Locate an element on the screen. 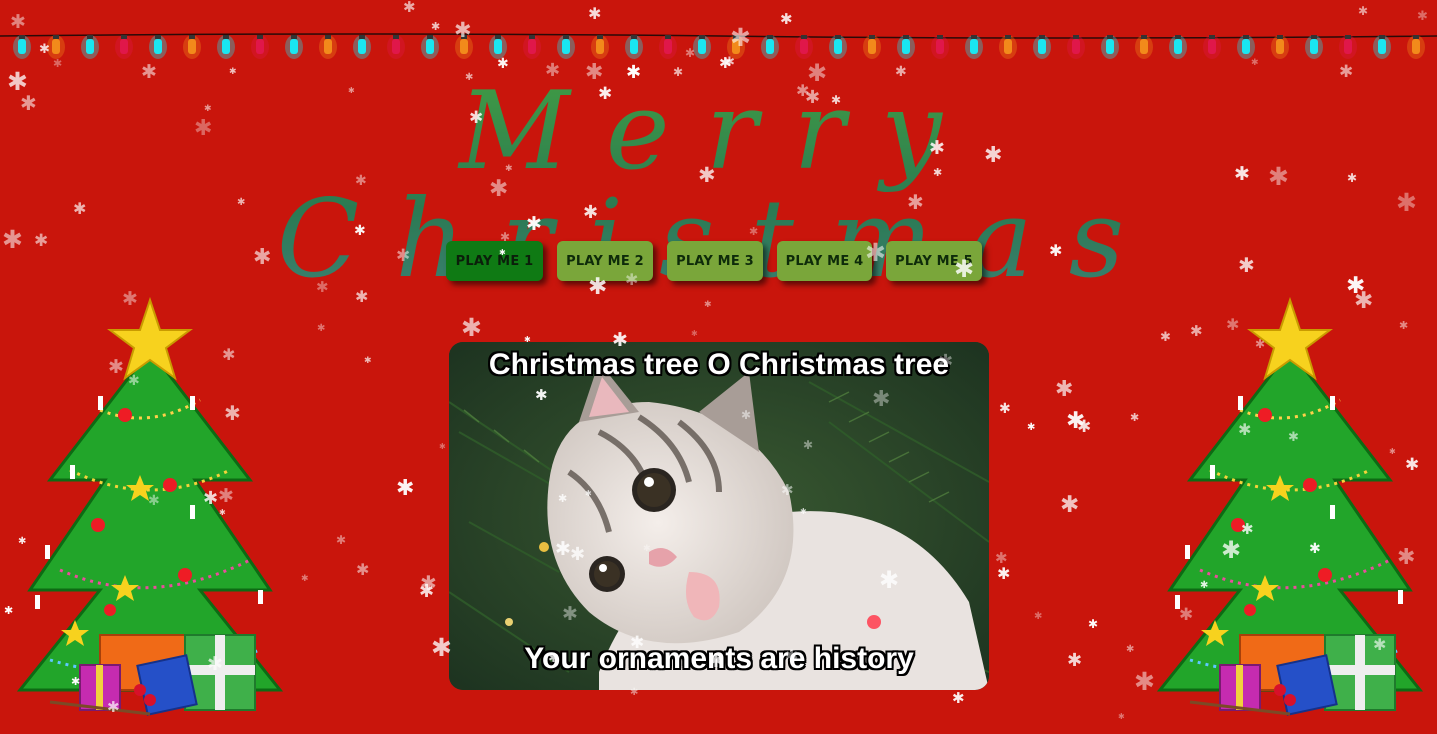 The width and height of the screenshot is (1437, 734). play-me-3-label: PLAY ME 3 is located at coordinates (715, 261).